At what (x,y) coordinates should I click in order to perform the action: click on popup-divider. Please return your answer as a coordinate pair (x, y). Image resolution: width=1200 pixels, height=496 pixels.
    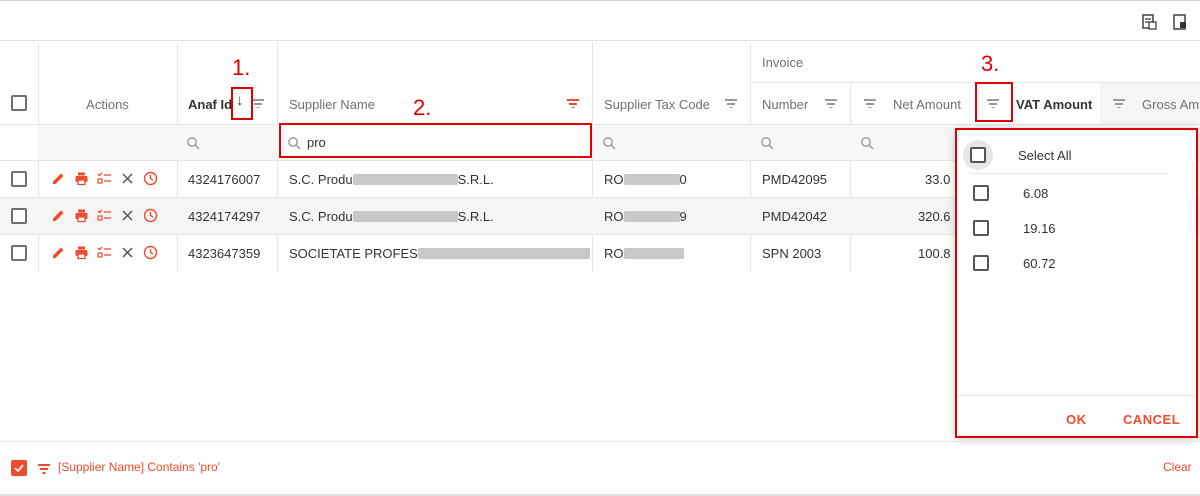
    Looking at the image, I should click on (1069, 173).